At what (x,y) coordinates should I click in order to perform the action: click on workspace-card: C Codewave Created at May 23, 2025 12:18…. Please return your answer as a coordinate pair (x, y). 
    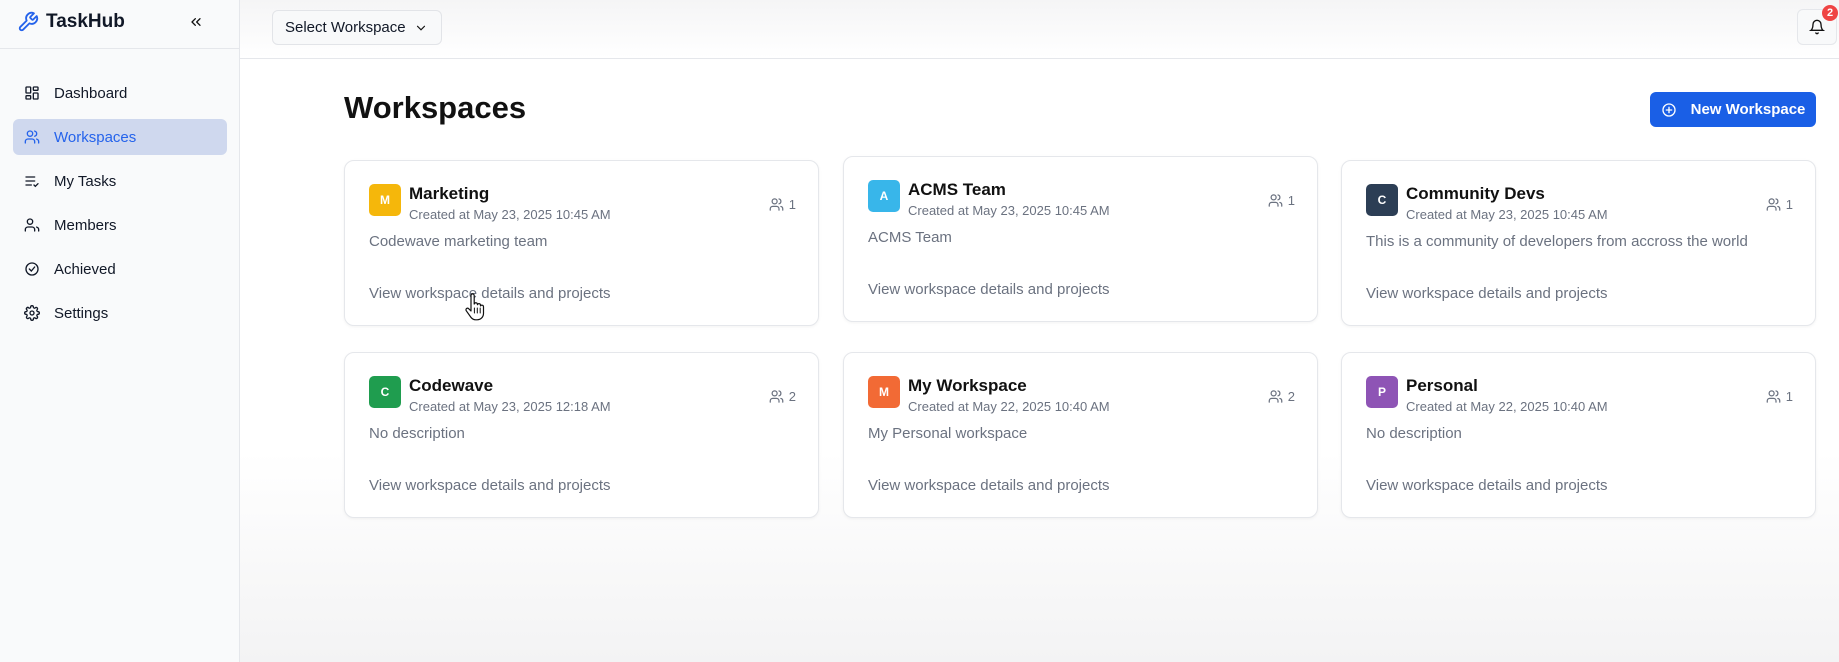
    Looking at the image, I should click on (581, 435).